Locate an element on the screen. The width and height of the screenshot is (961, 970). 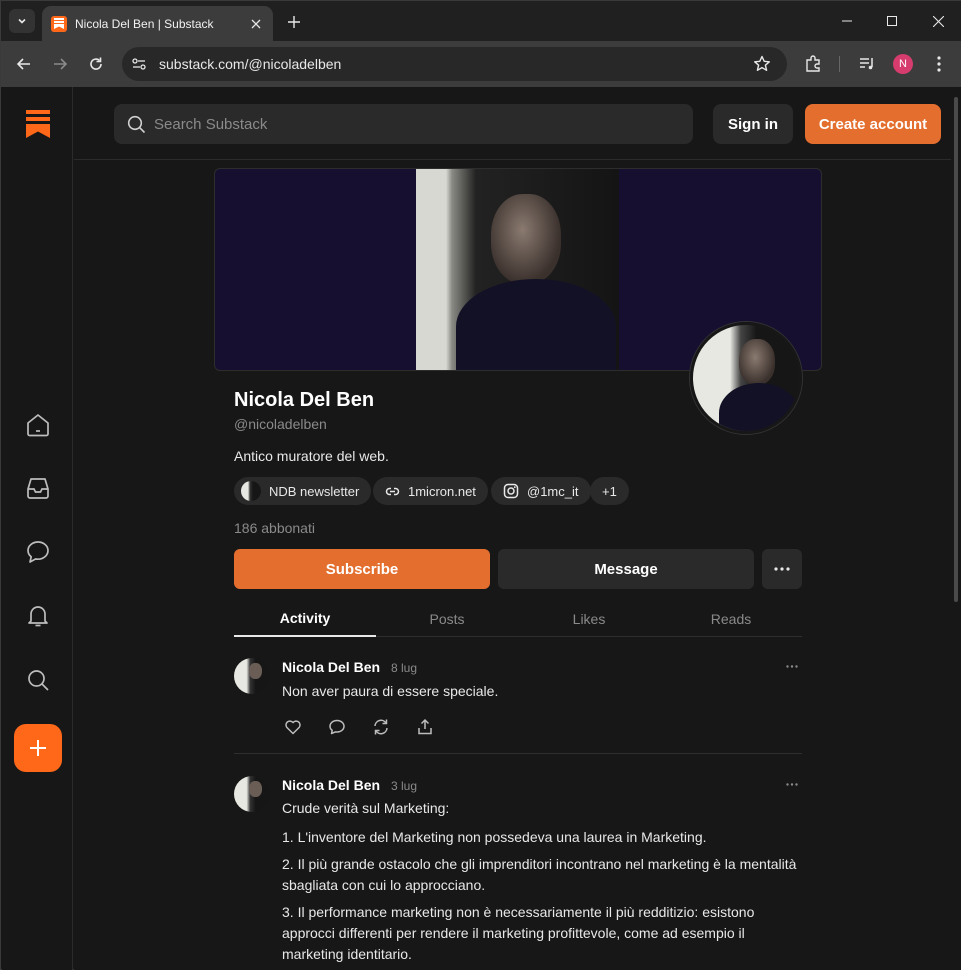
tab-reads: Reads is located at coordinates (731, 618).